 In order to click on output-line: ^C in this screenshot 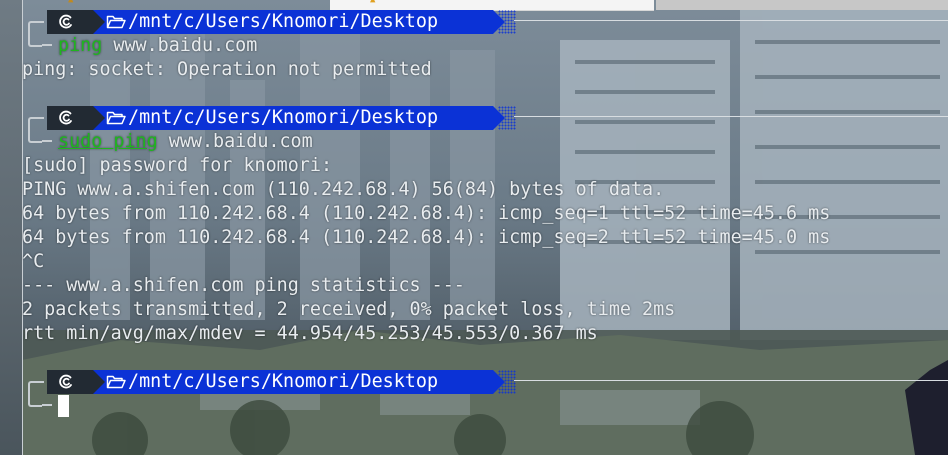, I will do `click(33, 261)`.